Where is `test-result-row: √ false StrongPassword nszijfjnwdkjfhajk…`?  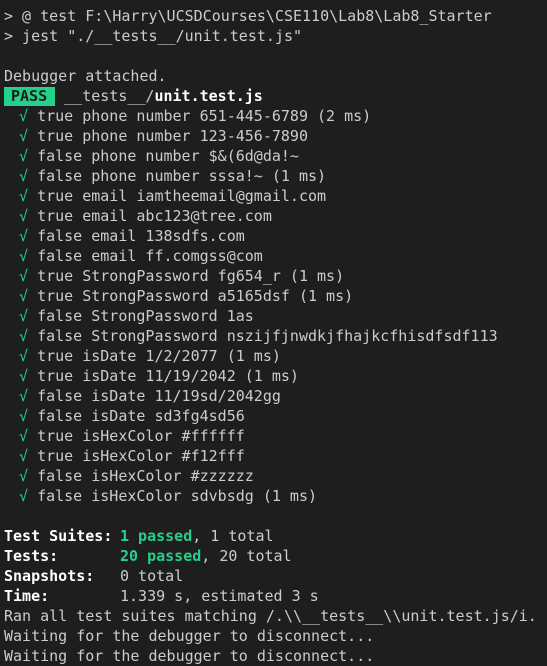
test-result-row: √ false StrongPassword nszijfjnwdkjfhajk… is located at coordinates (273, 336).